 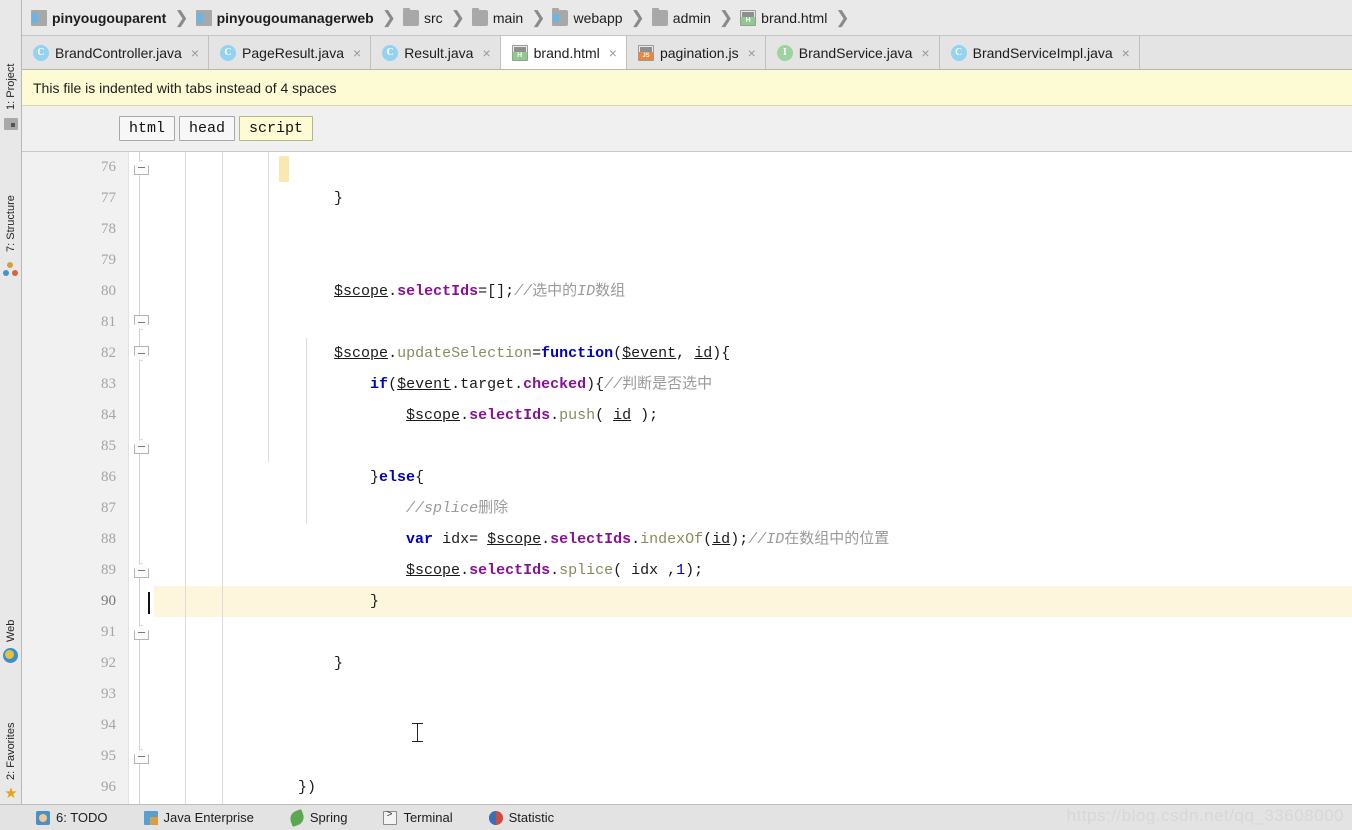 What do you see at coordinates (108, 787) in the screenshot?
I see `line-number: 96` at bounding box center [108, 787].